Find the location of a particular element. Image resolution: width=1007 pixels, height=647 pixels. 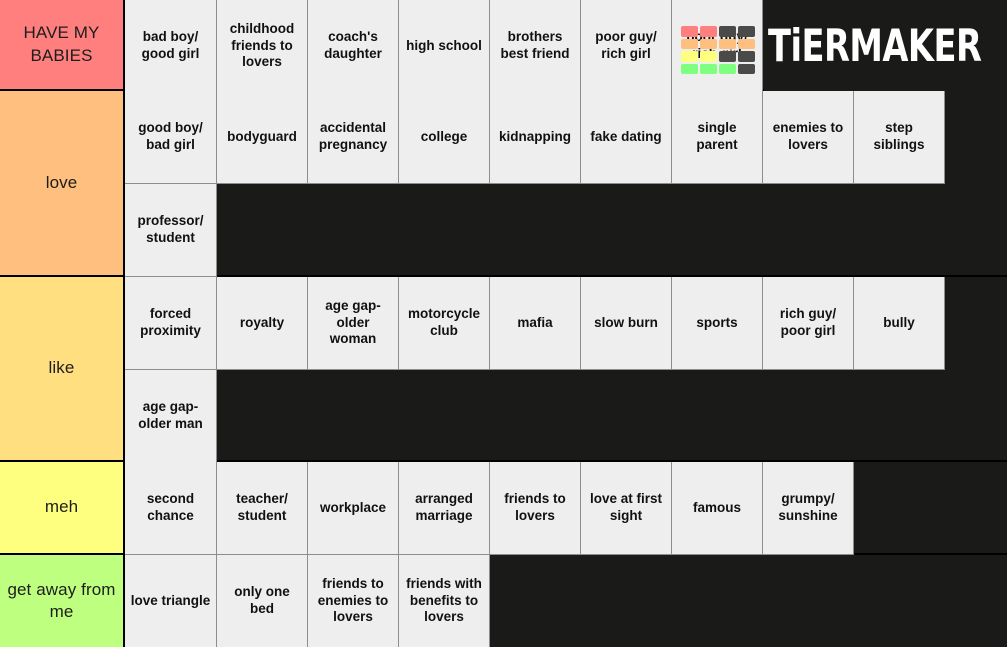

tier-item: workplace is located at coordinates (353, 508).